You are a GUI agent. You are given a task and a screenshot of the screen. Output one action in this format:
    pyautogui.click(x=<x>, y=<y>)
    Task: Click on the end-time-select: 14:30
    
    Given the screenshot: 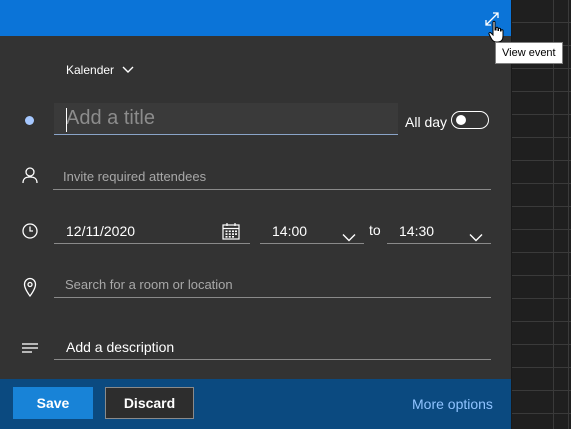 What is the action you would take?
    pyautogui.click(x=439, y=231)
    